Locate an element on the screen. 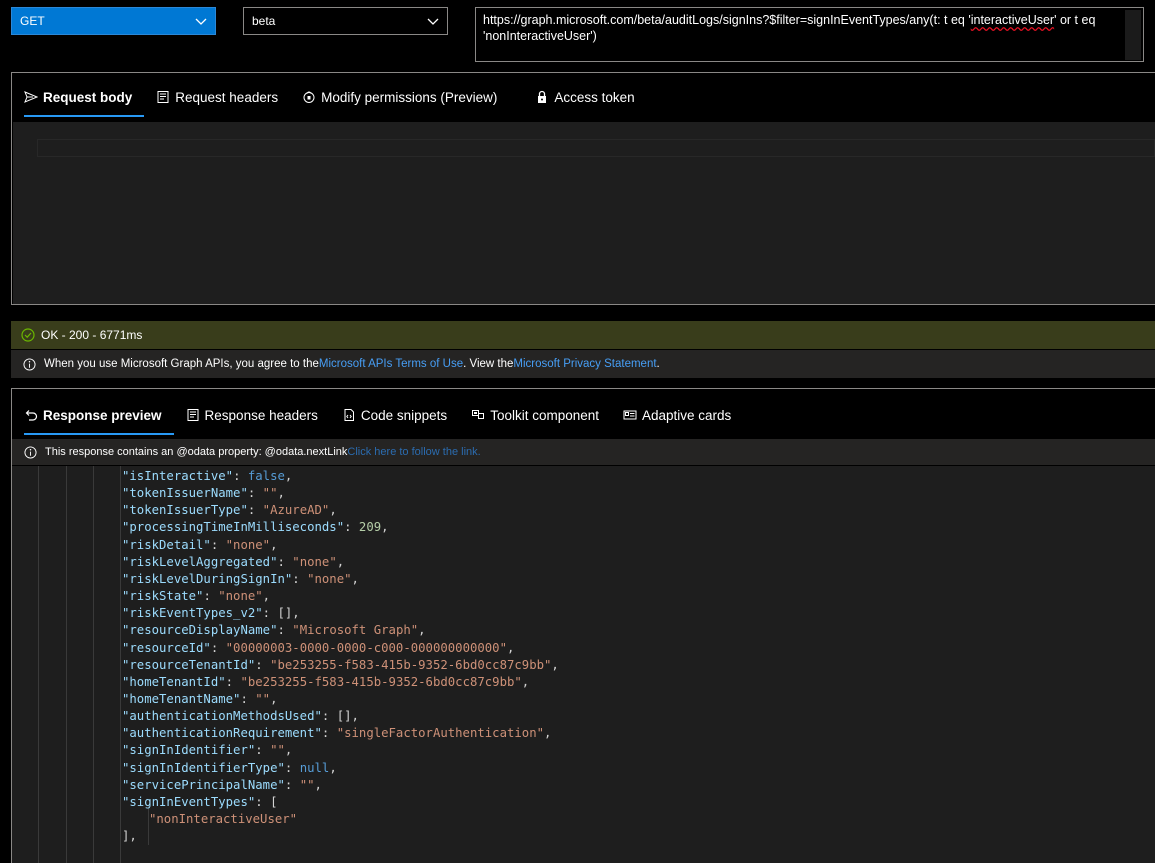  tab-request-body: Request body is located at coordinates (78, 97).